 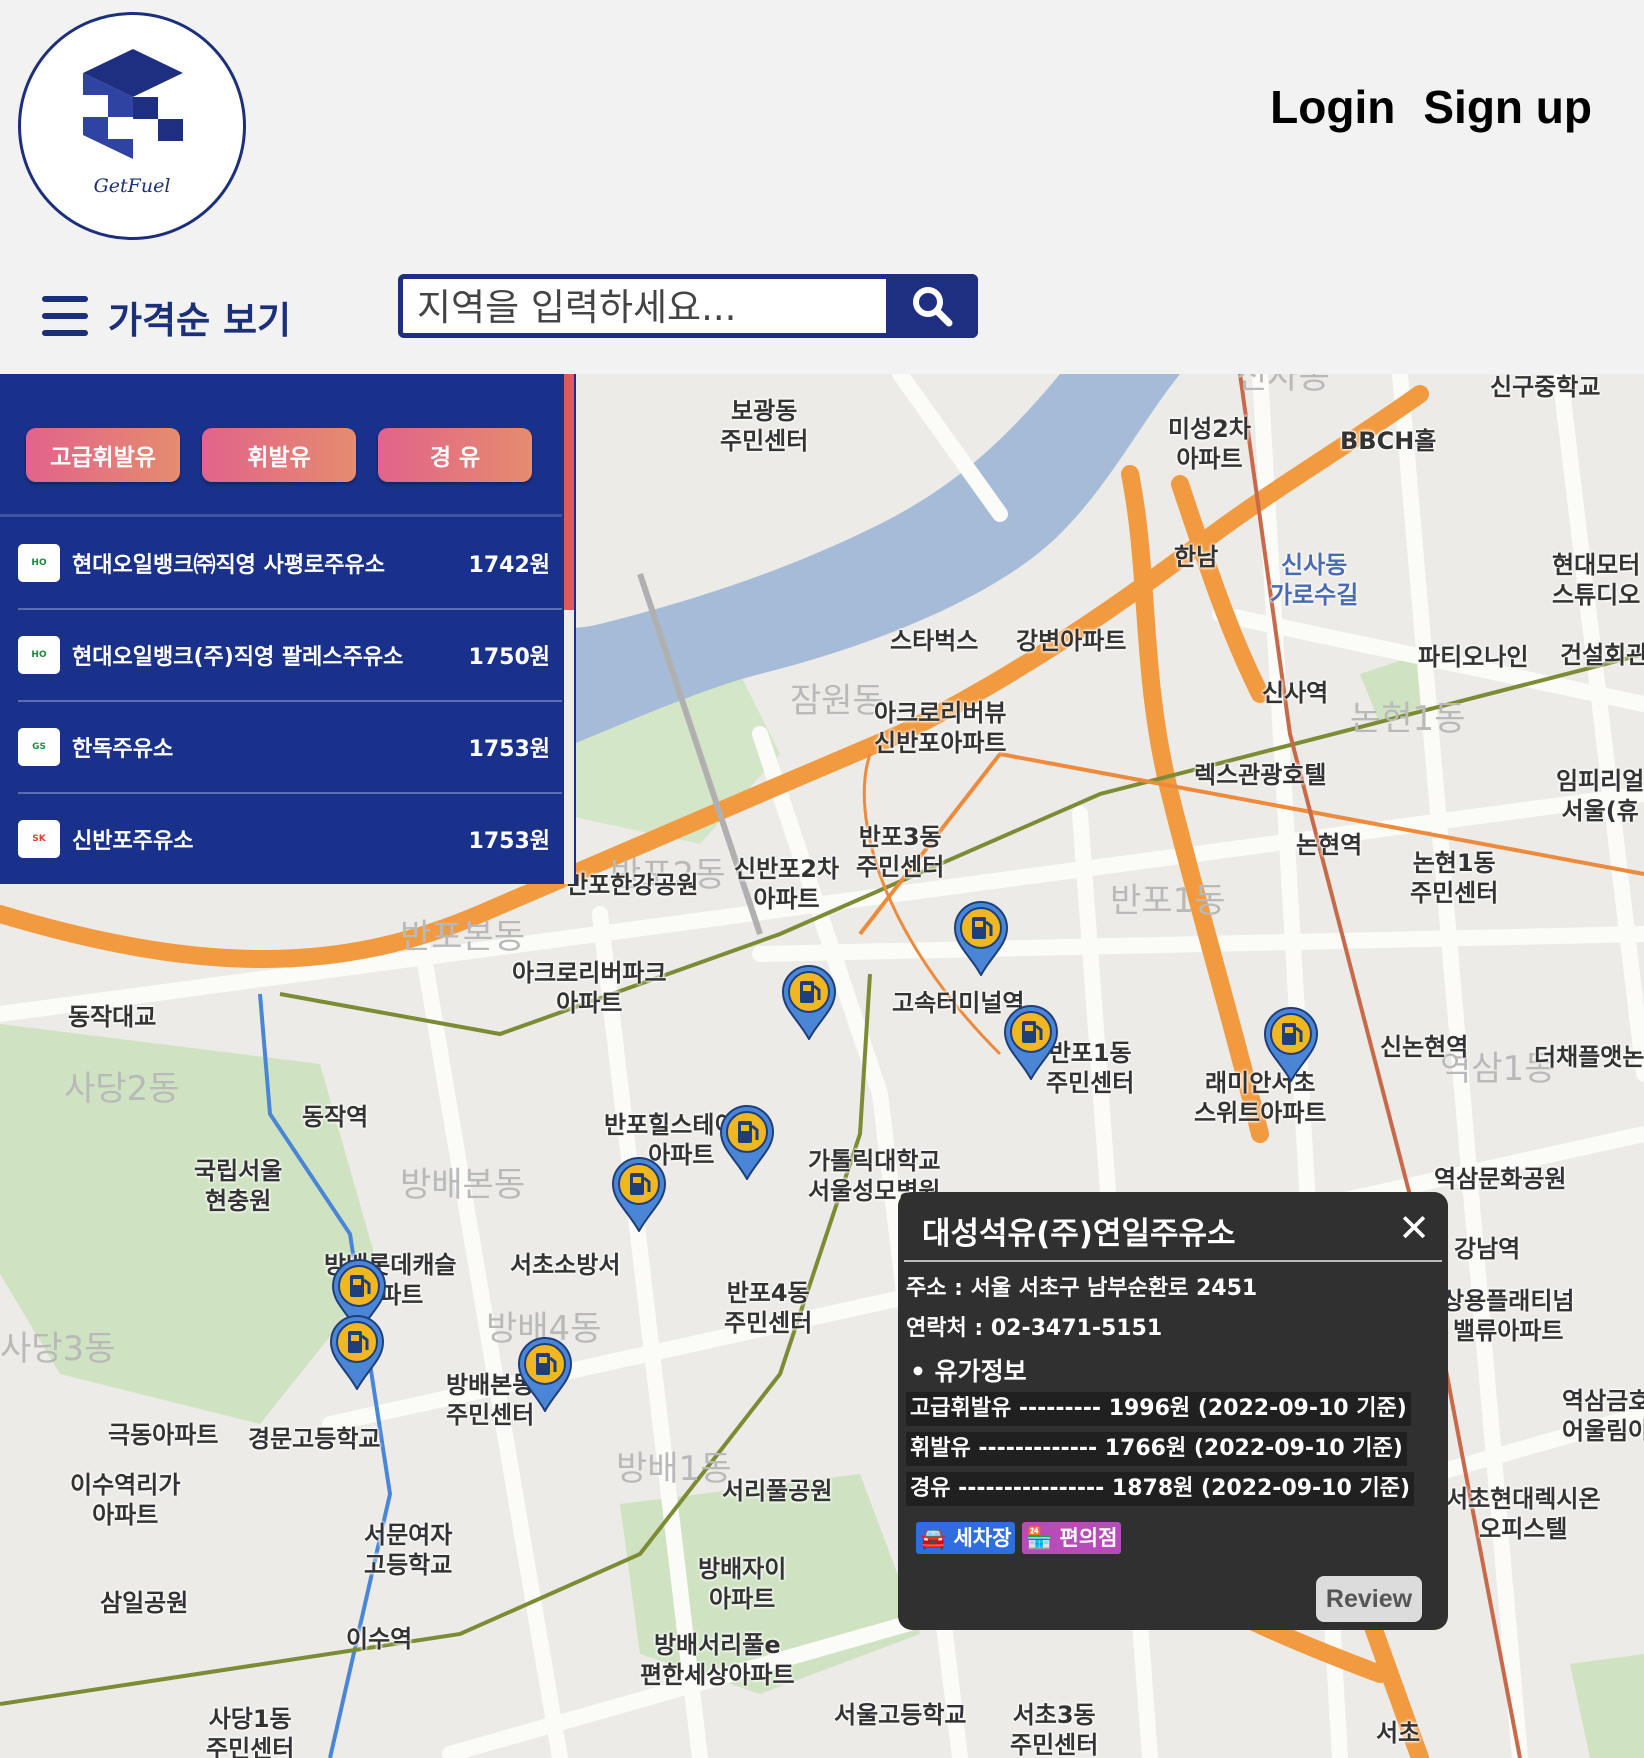 I want to click on tab-gasoline: 휘발유, so click(x=279, y=455).